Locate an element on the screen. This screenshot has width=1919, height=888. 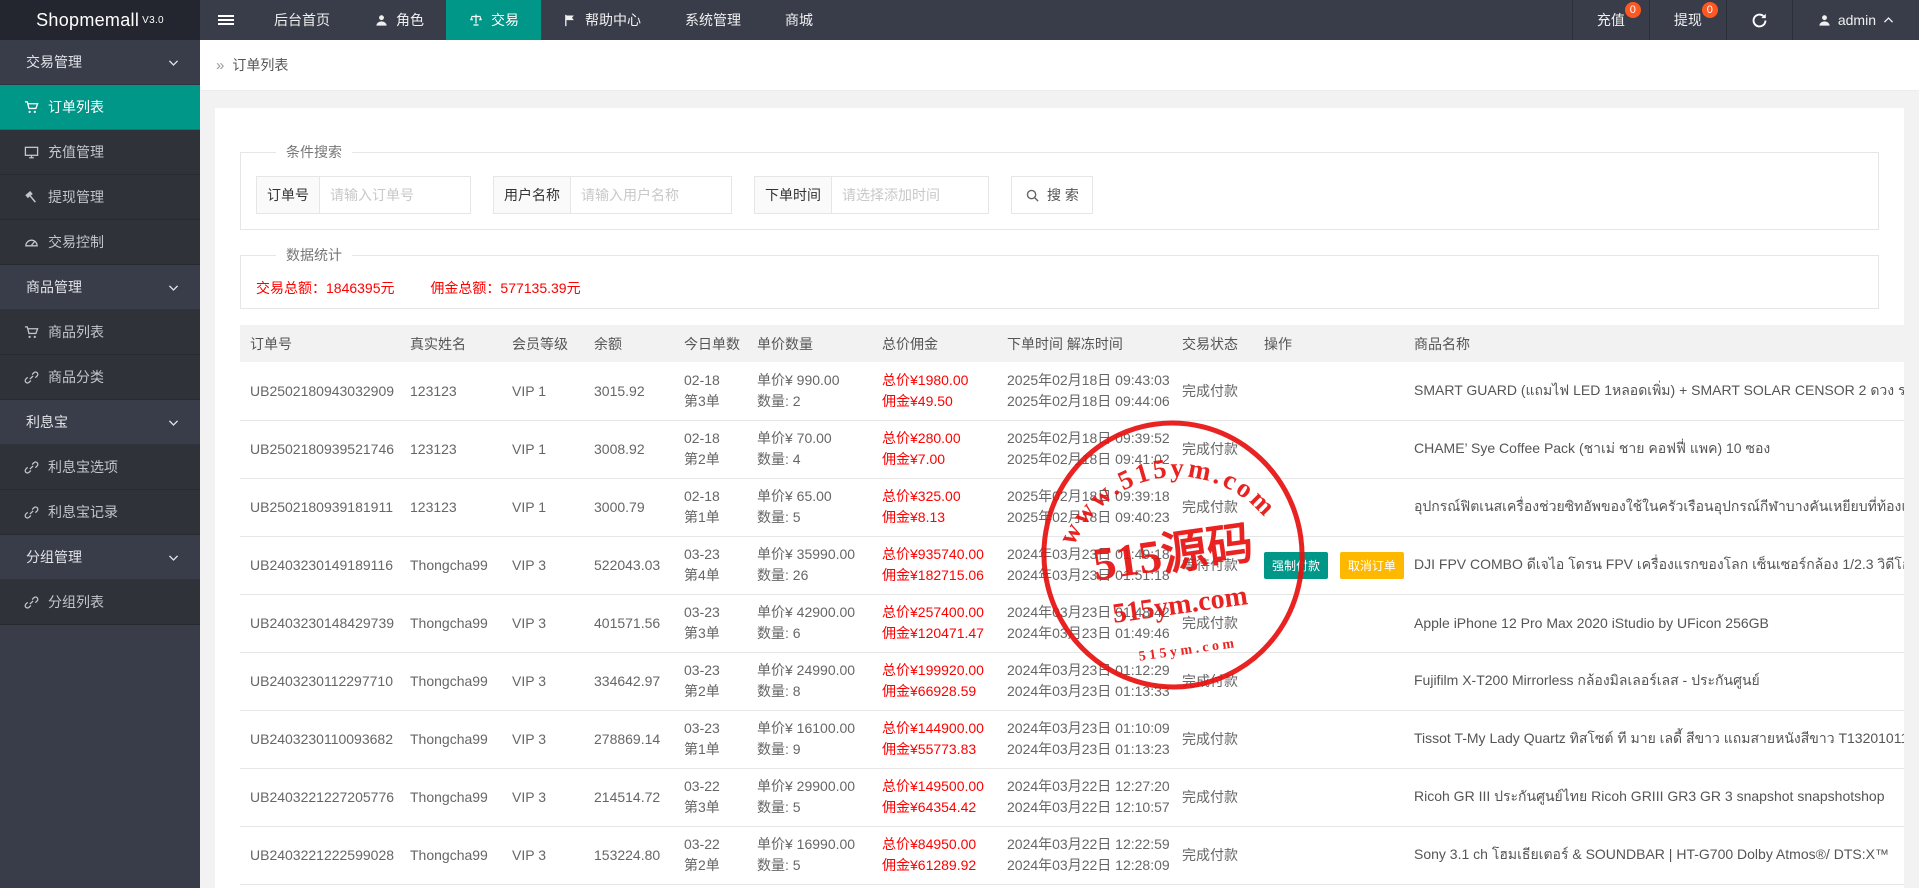
app-version: V3.0 is located at coordinates (153, 20).